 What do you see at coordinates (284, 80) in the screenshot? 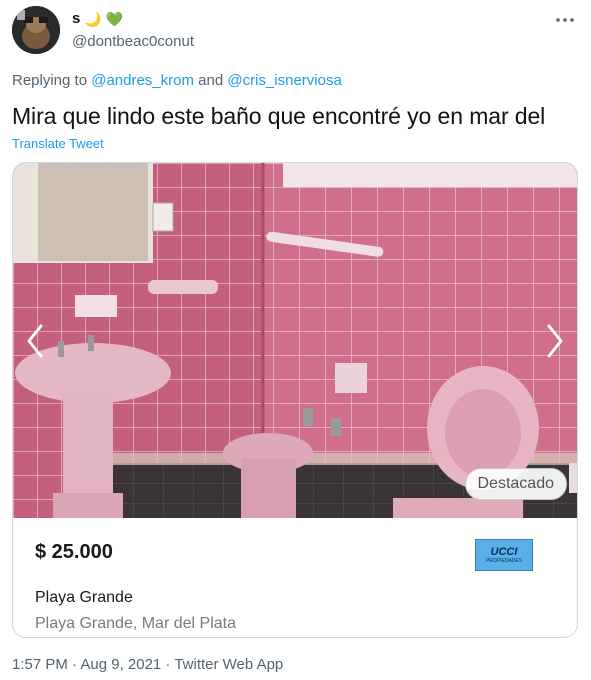
I see `reply-user-link: @cris_isnerviosa` at bounding box center [284, 80].